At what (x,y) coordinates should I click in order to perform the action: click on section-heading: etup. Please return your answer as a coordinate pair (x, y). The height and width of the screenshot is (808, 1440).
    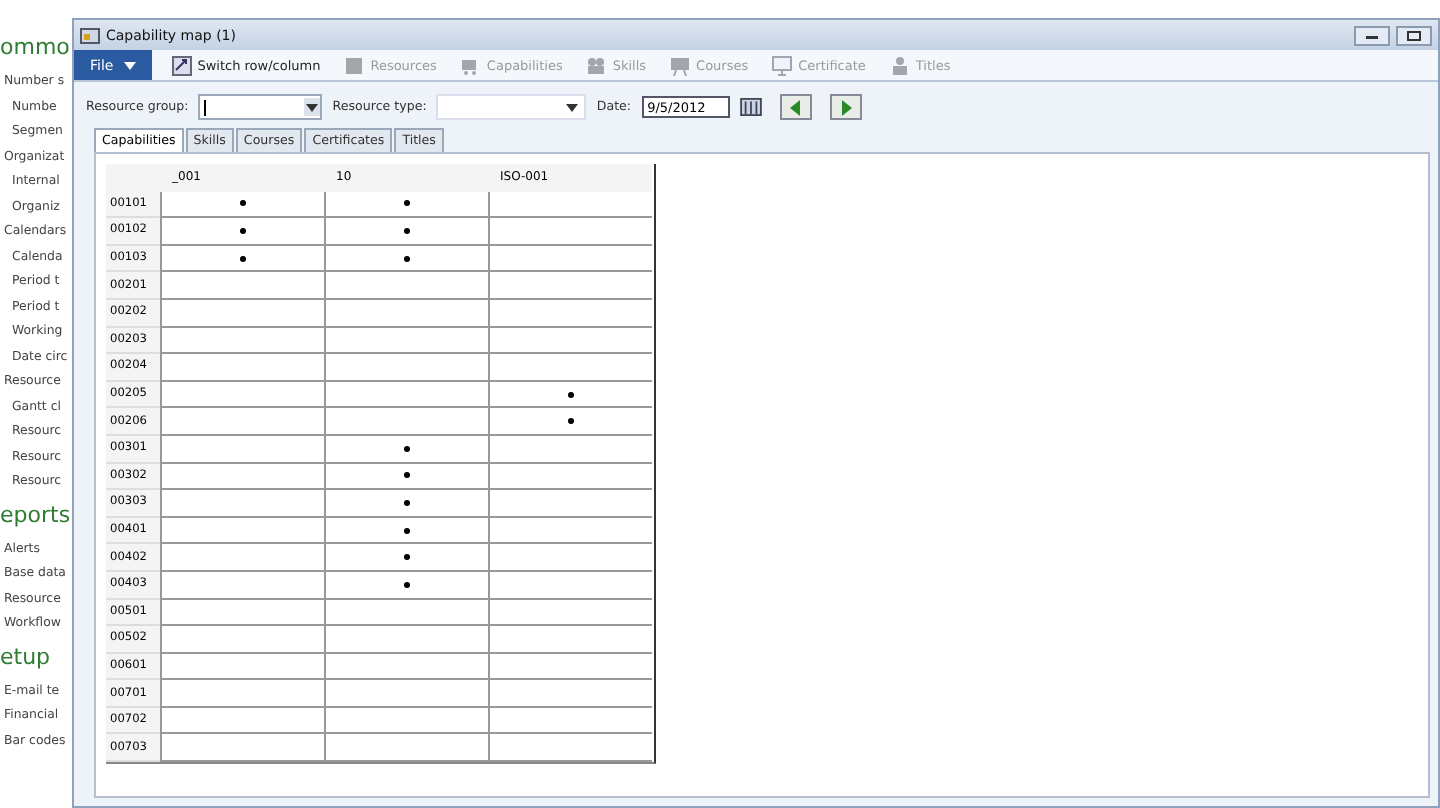
    Looking at the image, I should click on (26, 657).